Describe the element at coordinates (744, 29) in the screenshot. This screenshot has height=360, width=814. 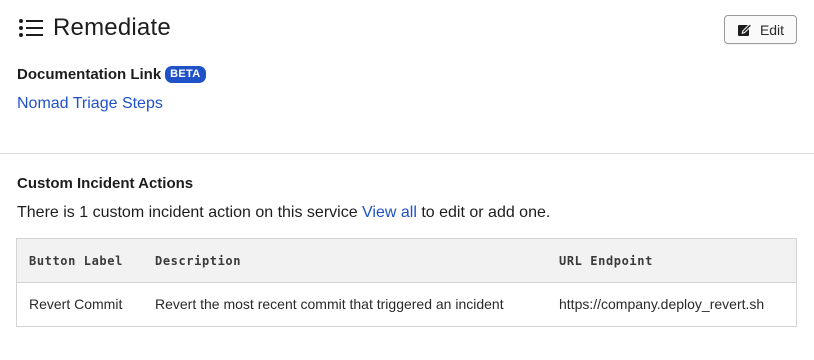
I see `edit-icon` at that location.